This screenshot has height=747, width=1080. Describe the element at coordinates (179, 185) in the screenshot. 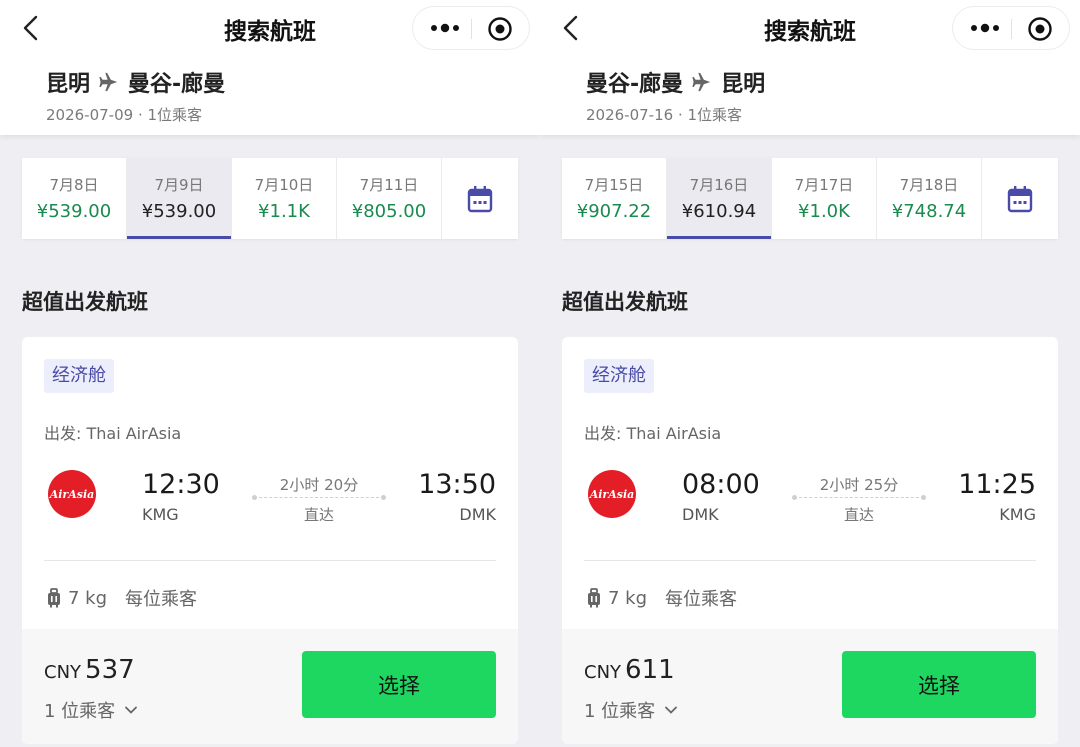

I see `date-label: 7月9日` at that location.